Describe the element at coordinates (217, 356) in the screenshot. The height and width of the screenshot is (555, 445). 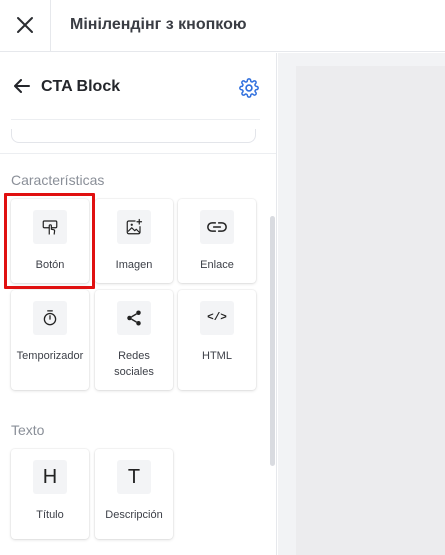
I see `tile-label: HTML` at that location.